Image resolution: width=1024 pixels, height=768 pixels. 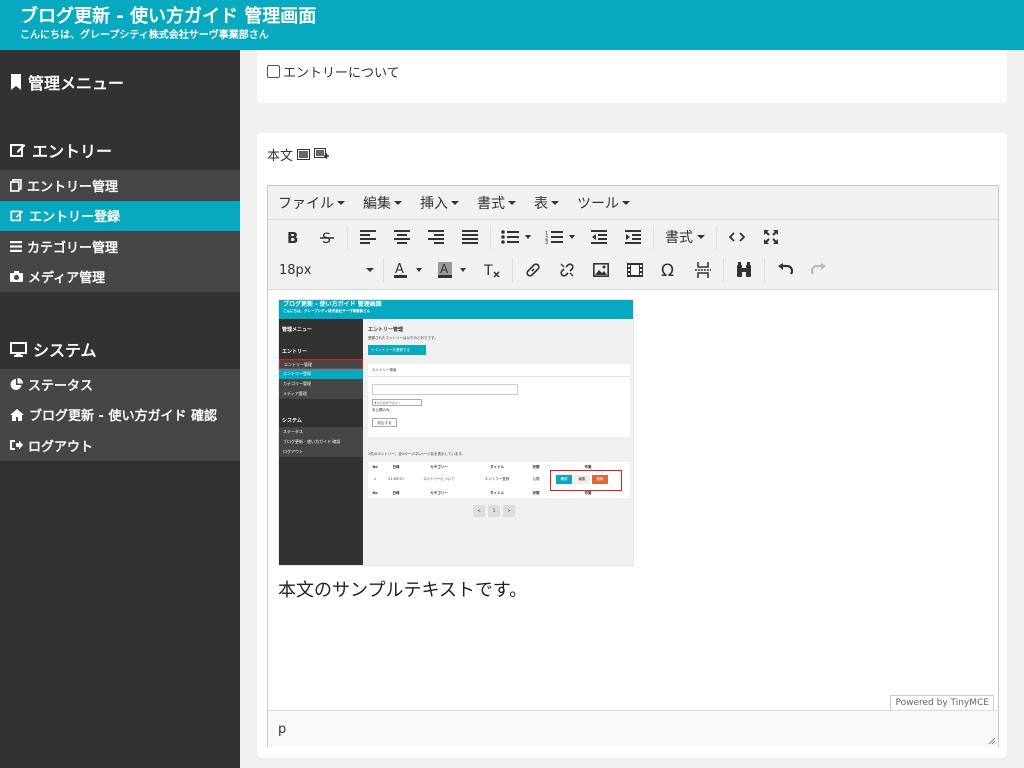 What do you see at coordinates (599, 237) in the screenshot?
I see `outdent-button` at bounding box center [599, 237].